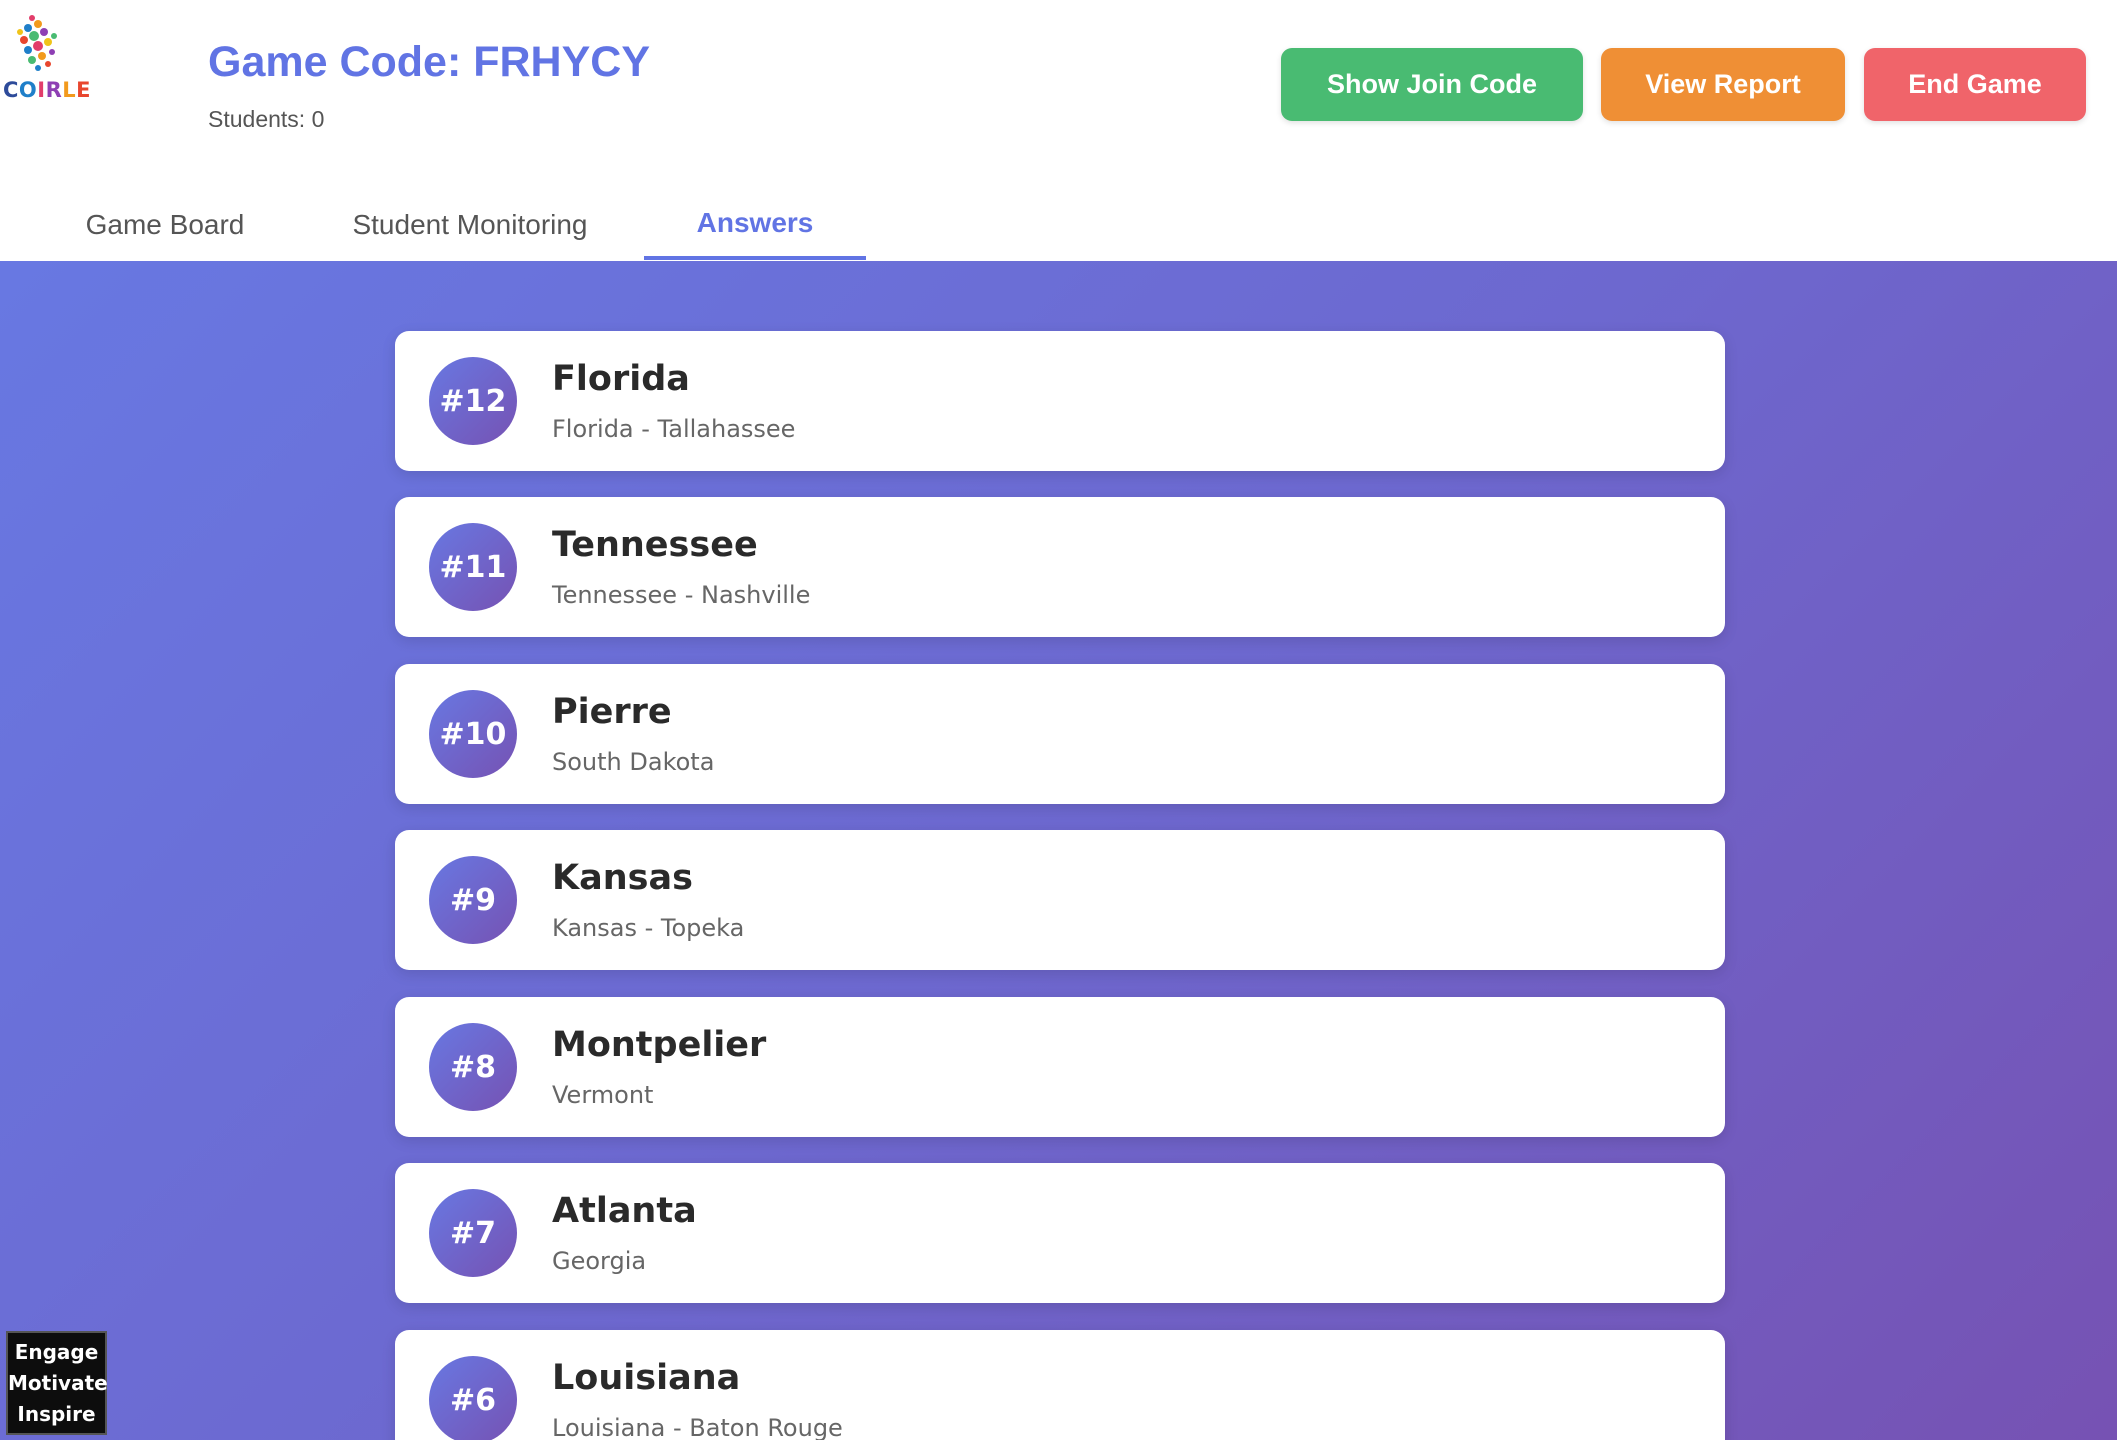 This screenshot has height=1440, width=2117. I want to click on answer-number-badge: #12, so click(473, 401).